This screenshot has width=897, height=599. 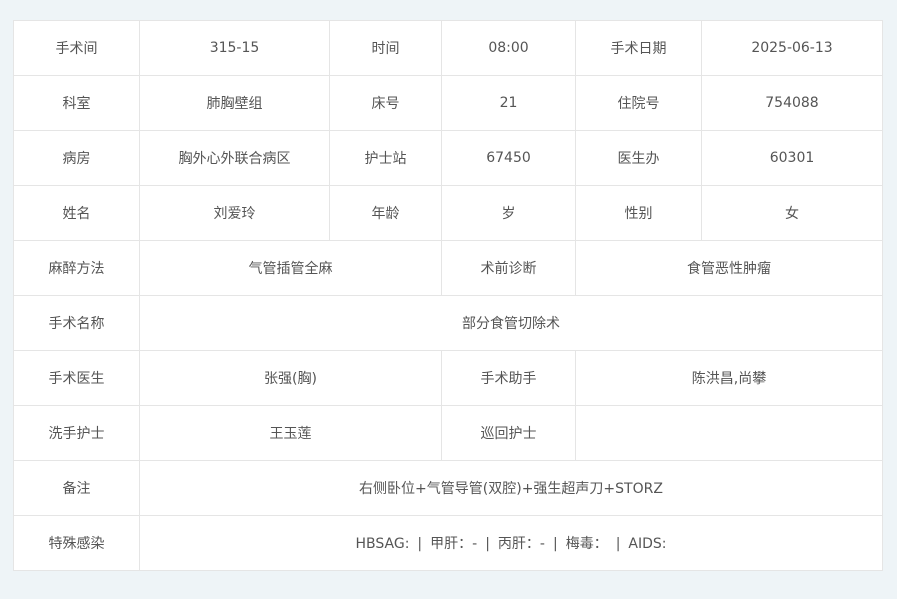 I want to click on hepatitis-c-status: 丙肝：-, so click(x=521, y=544).